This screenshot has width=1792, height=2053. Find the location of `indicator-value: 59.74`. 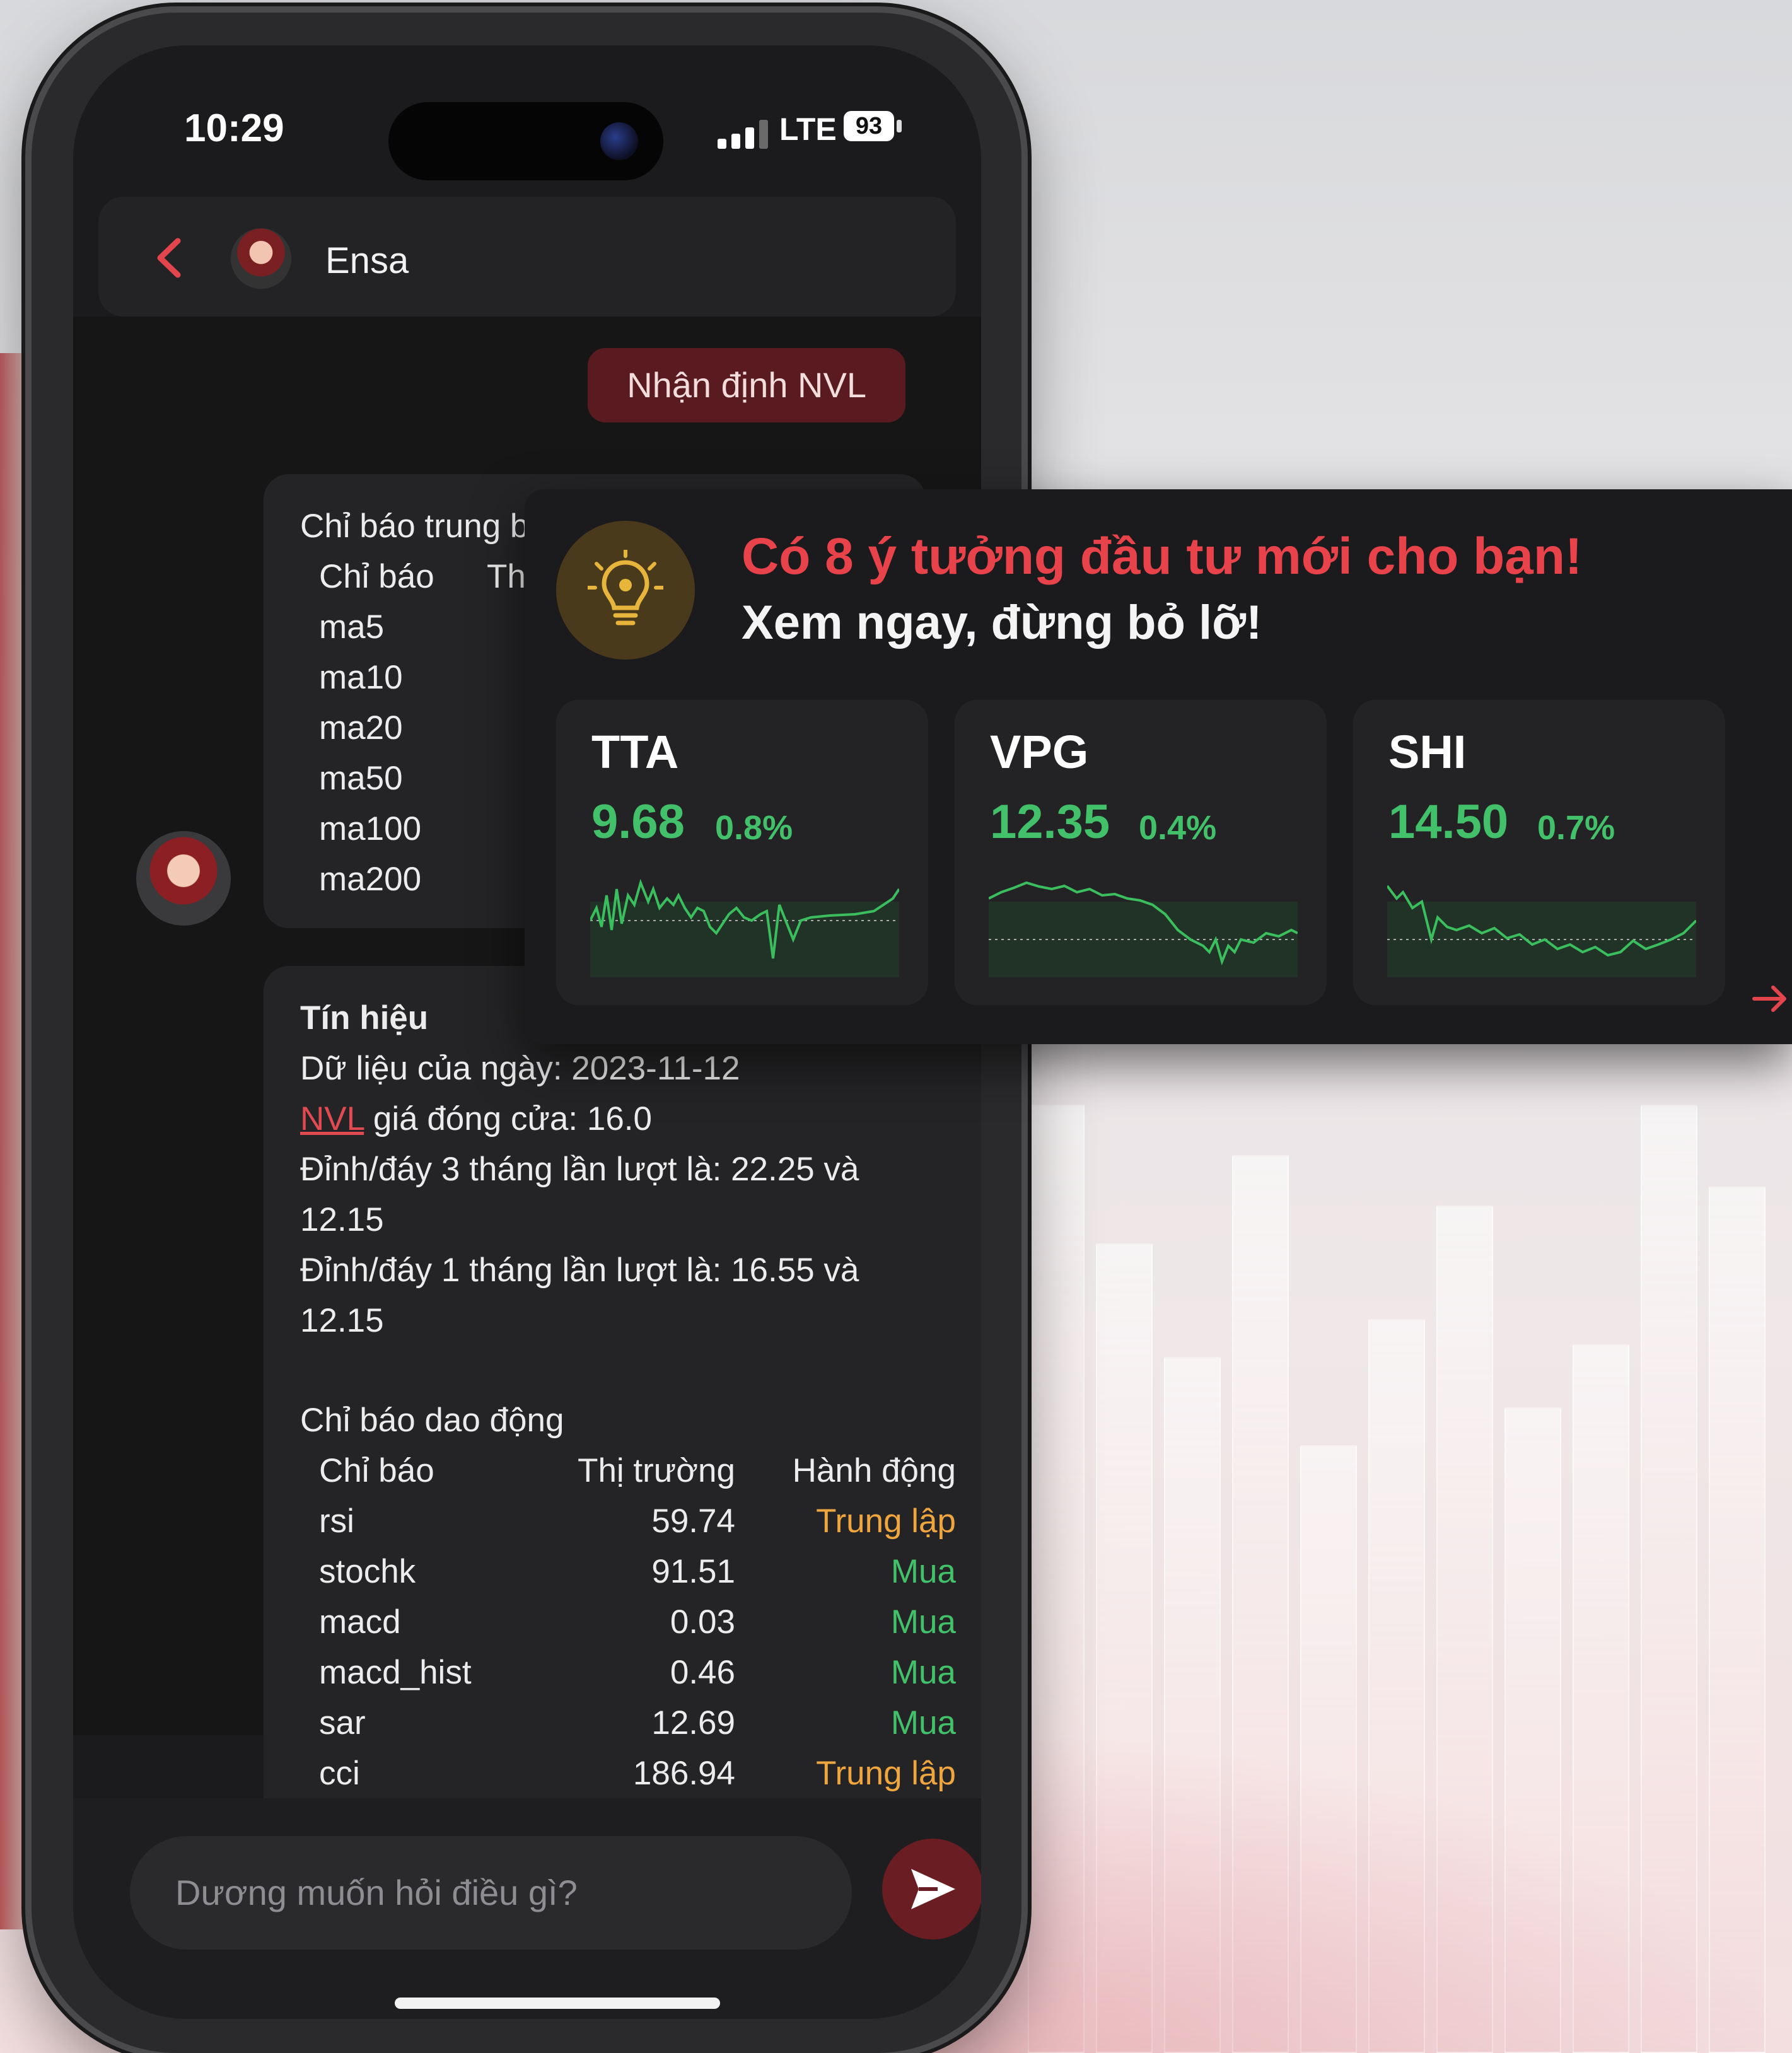

indicator-value: 59.74 is located at coordinates (693, 1521).